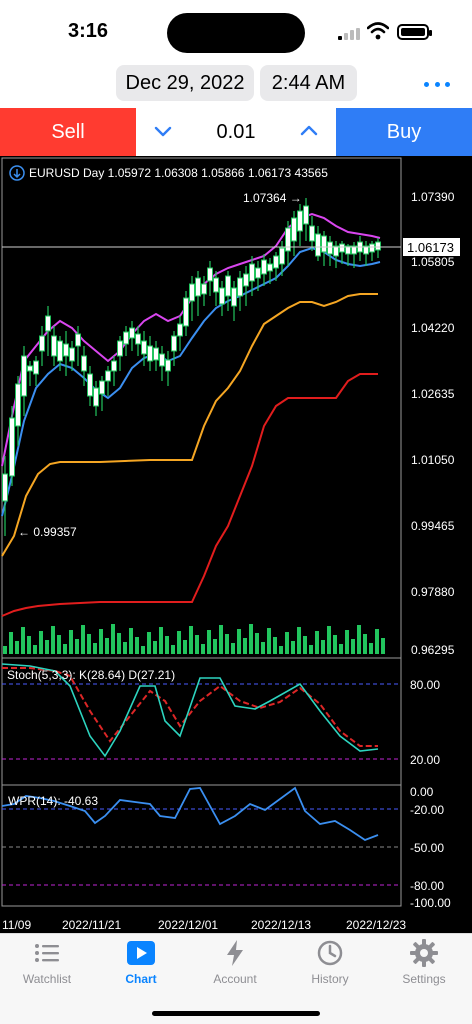 This screenshot has width=472, height=1024. I want to click on tab-label-watchlist: Watchlist, so click(47, 979).